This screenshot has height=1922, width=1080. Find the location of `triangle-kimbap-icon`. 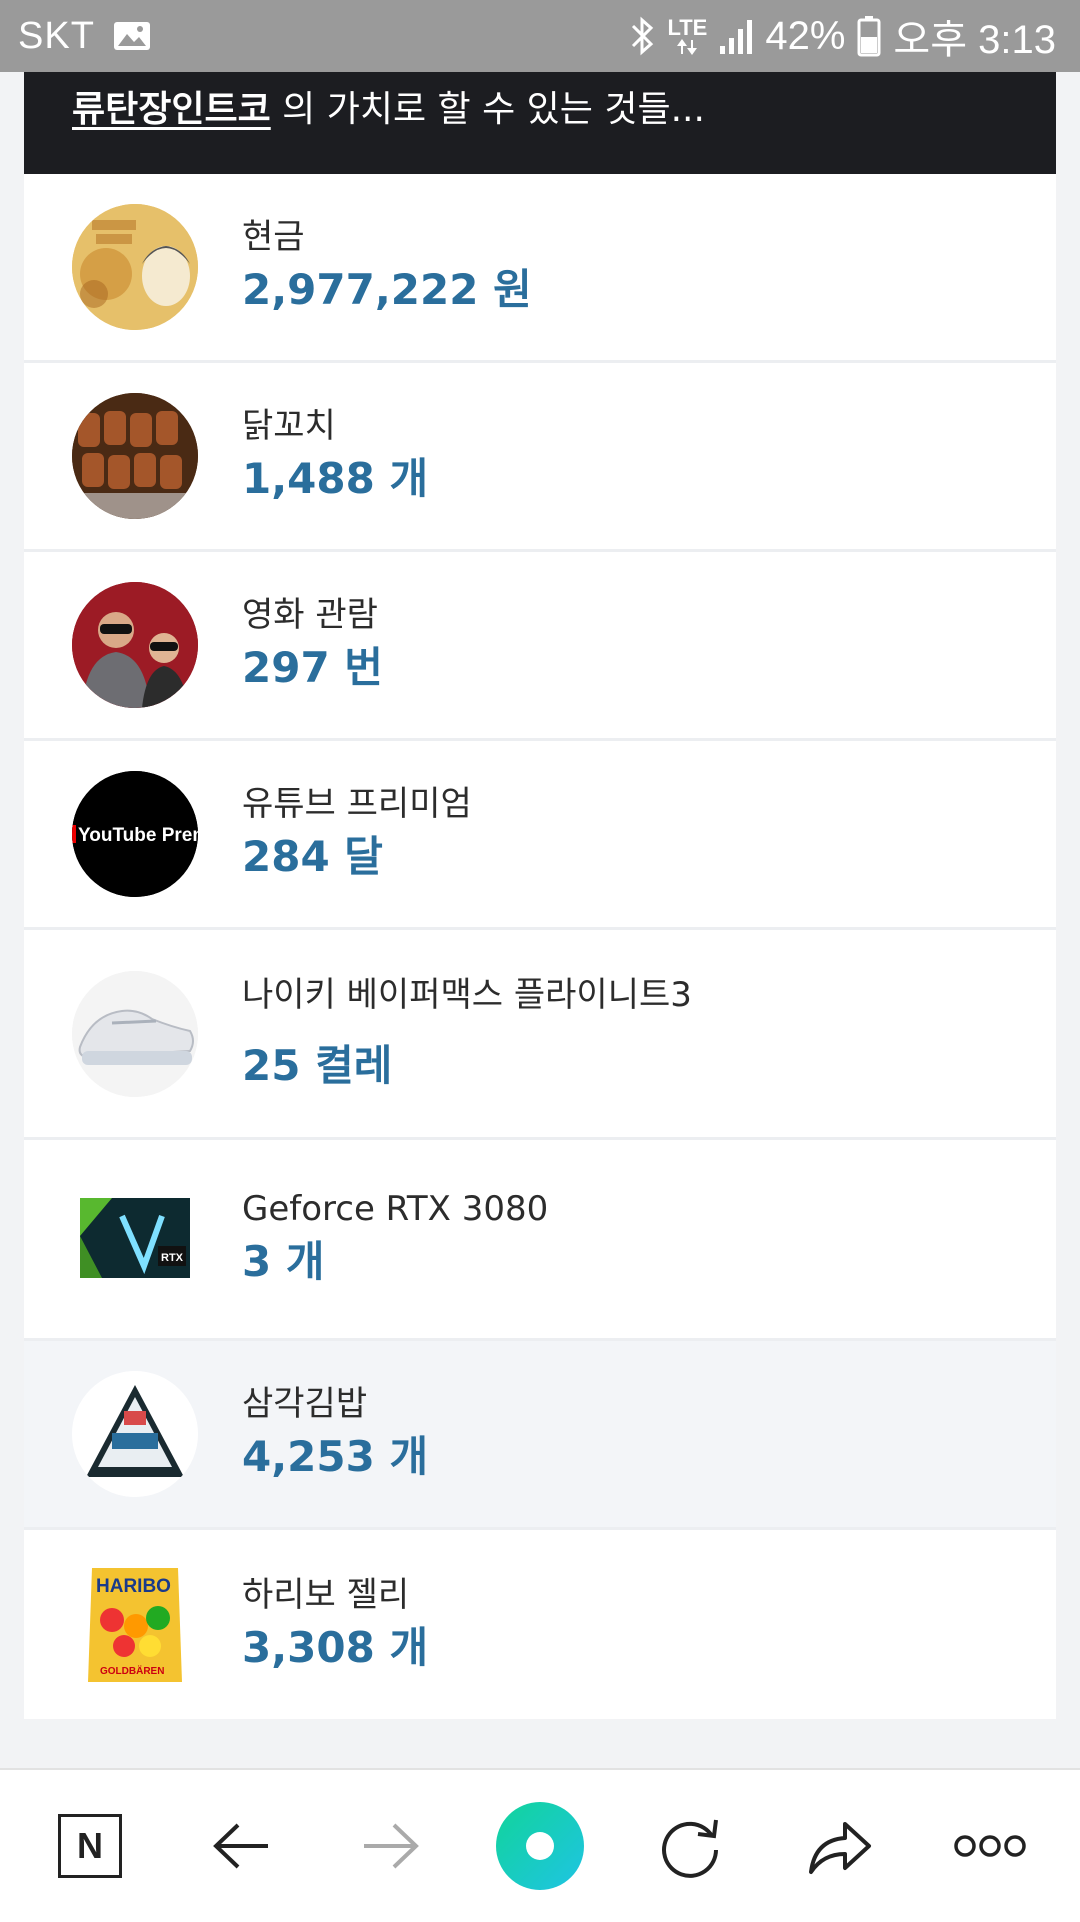

triangle-kimbap-icon is located at coordinates (135, 1434).